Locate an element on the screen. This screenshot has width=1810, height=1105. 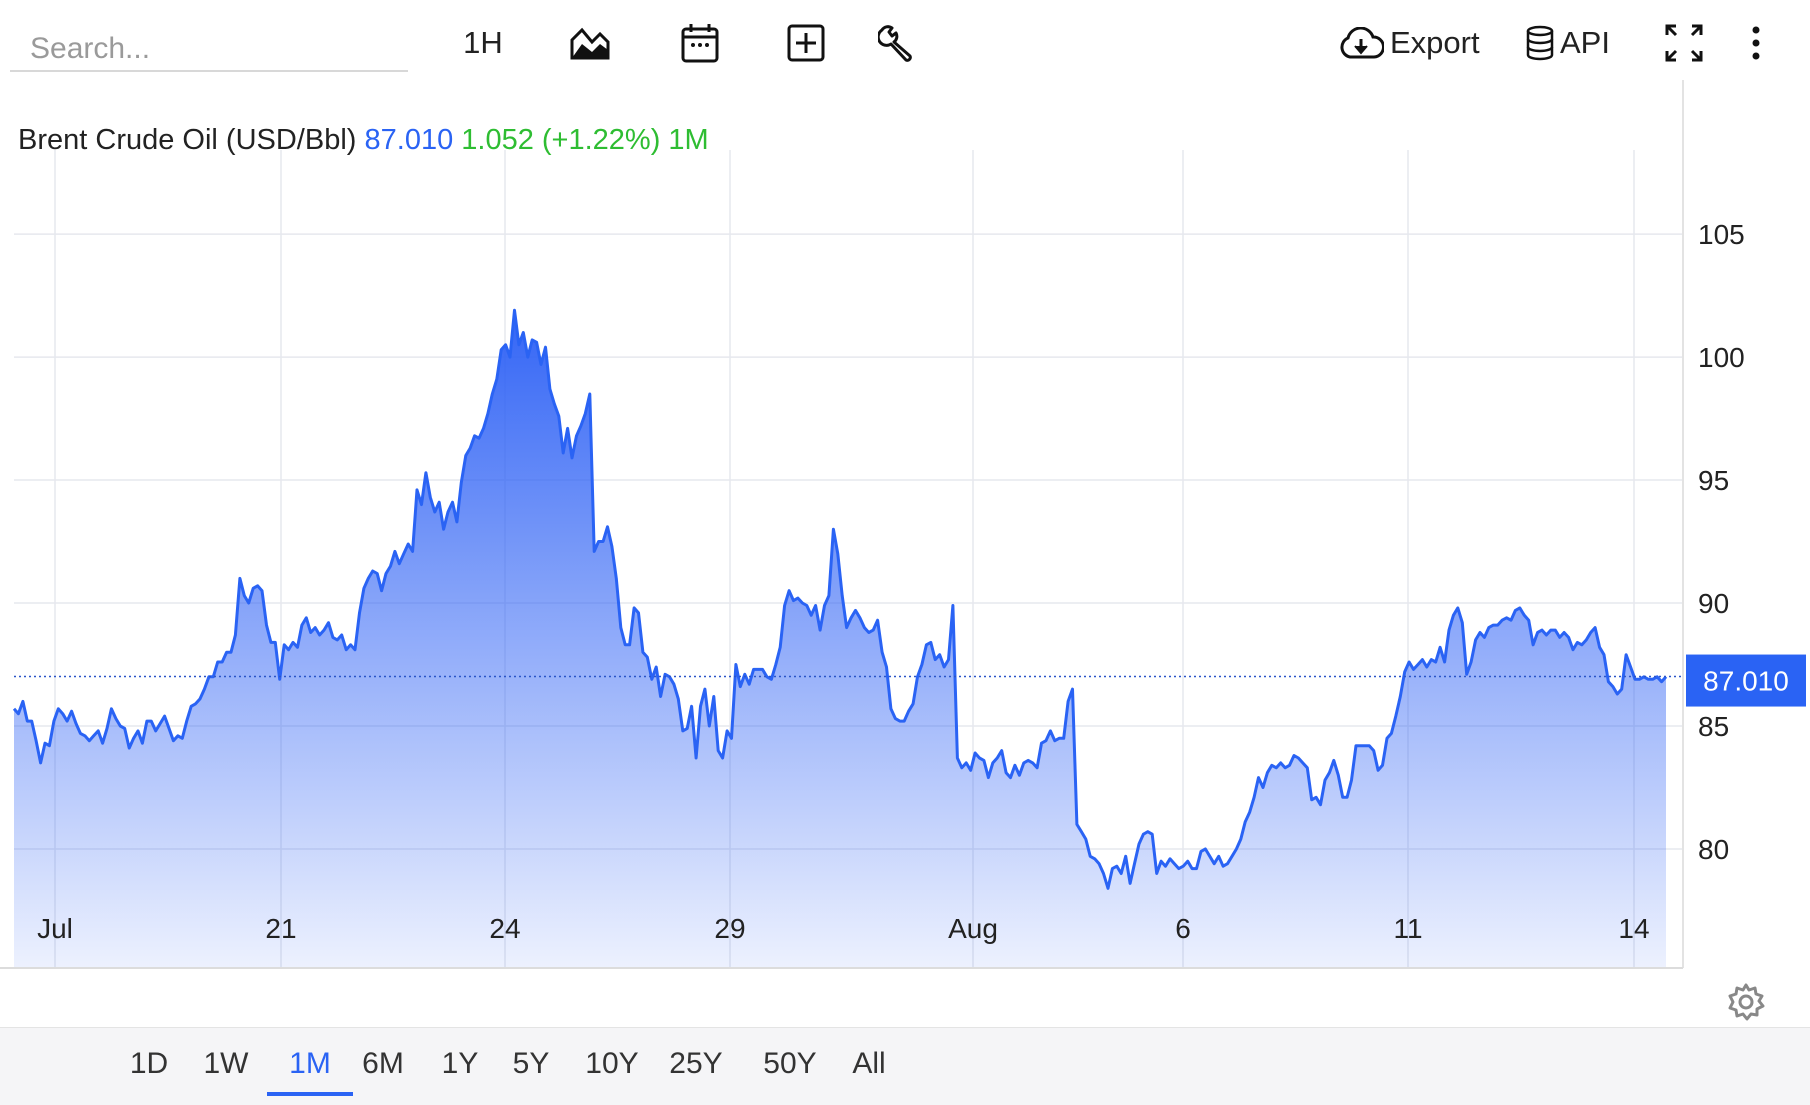
x-tick-label: 6 is located at coordinates (1183, 928).